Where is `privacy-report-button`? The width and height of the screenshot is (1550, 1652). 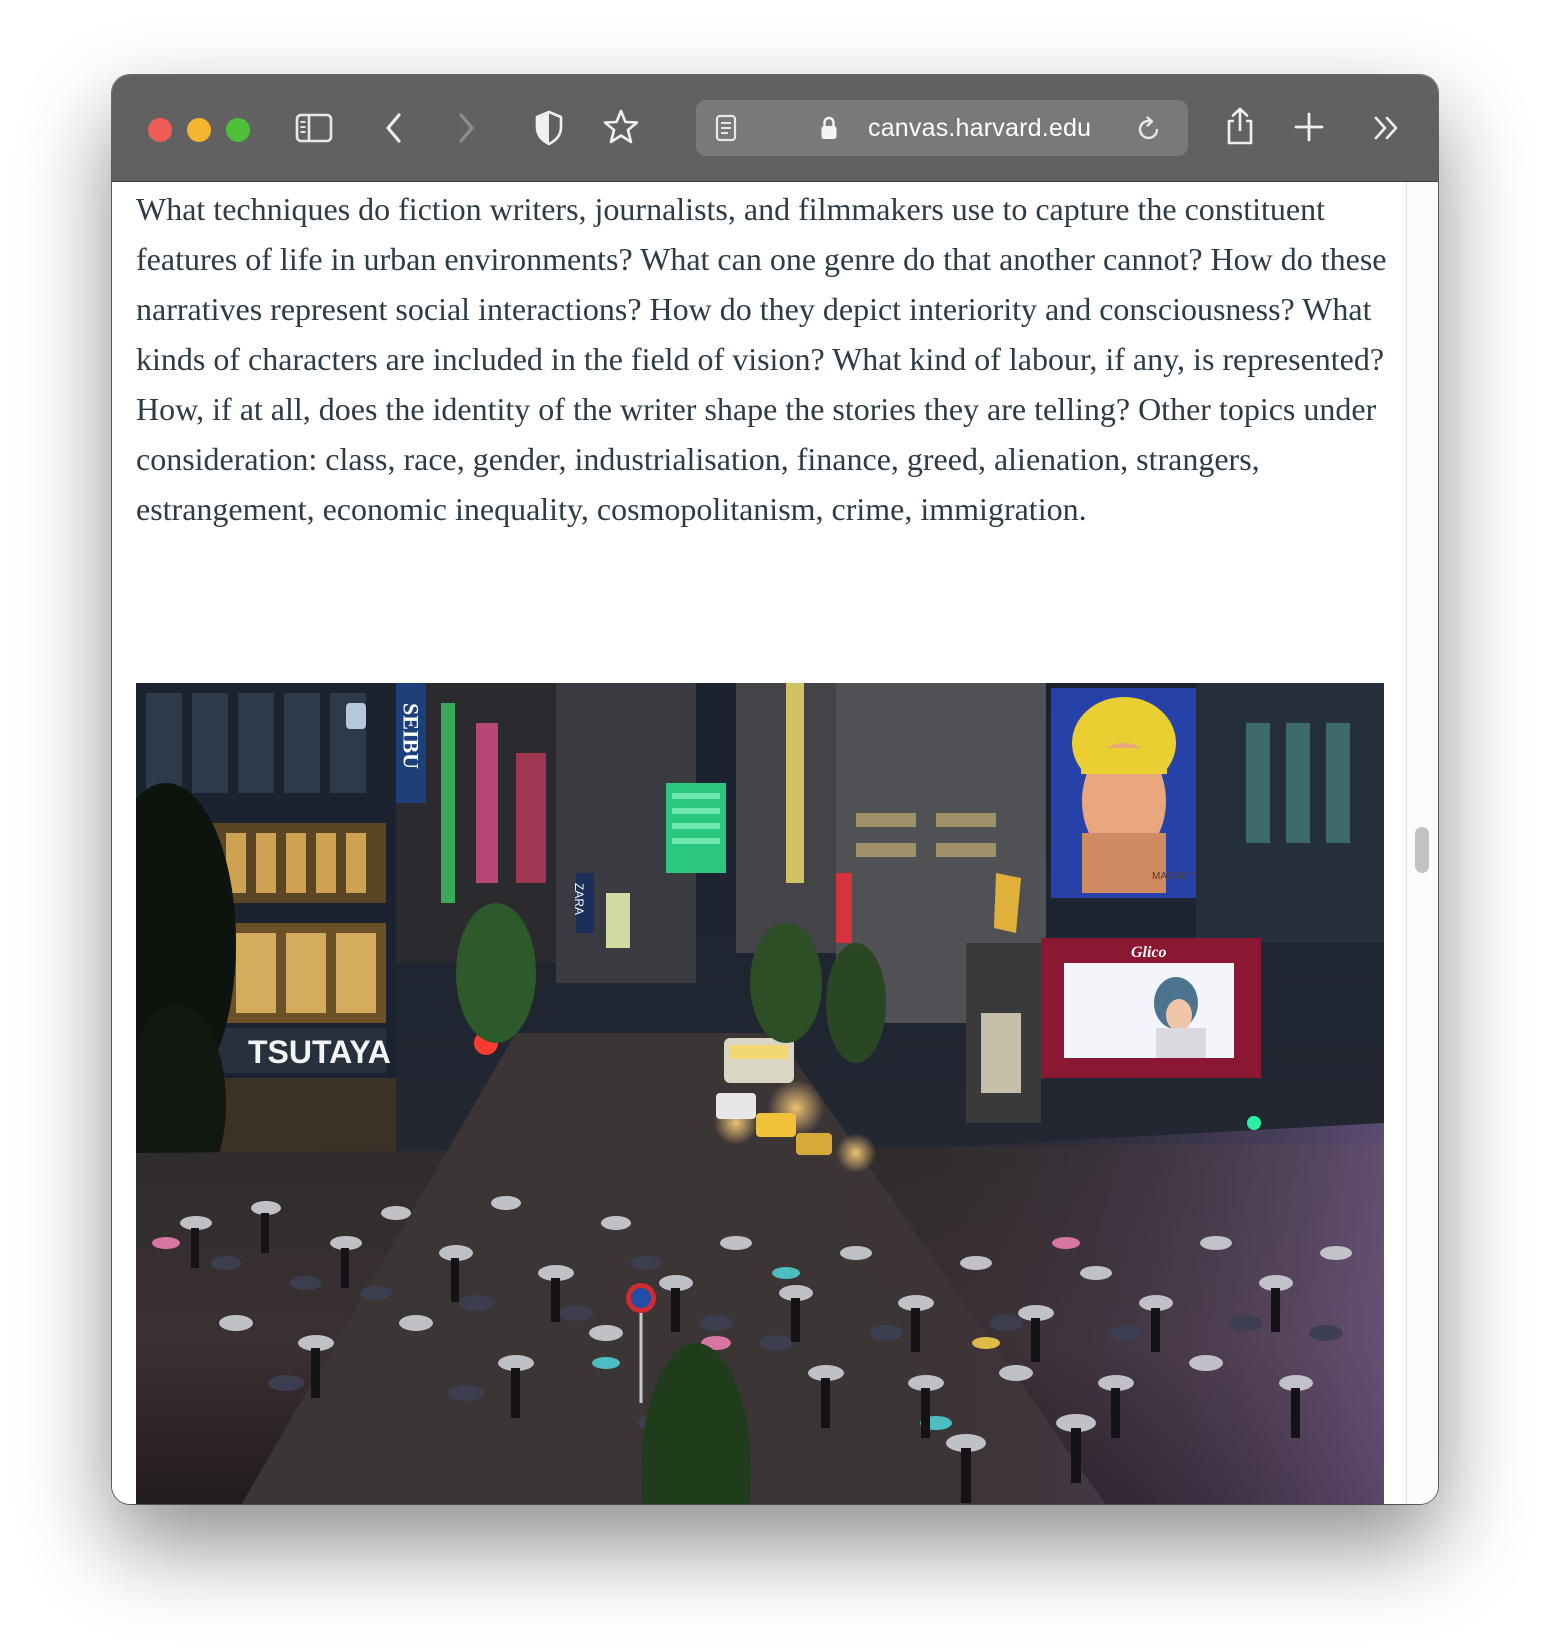
privacy-report-button is located at coordinates (549, 128).